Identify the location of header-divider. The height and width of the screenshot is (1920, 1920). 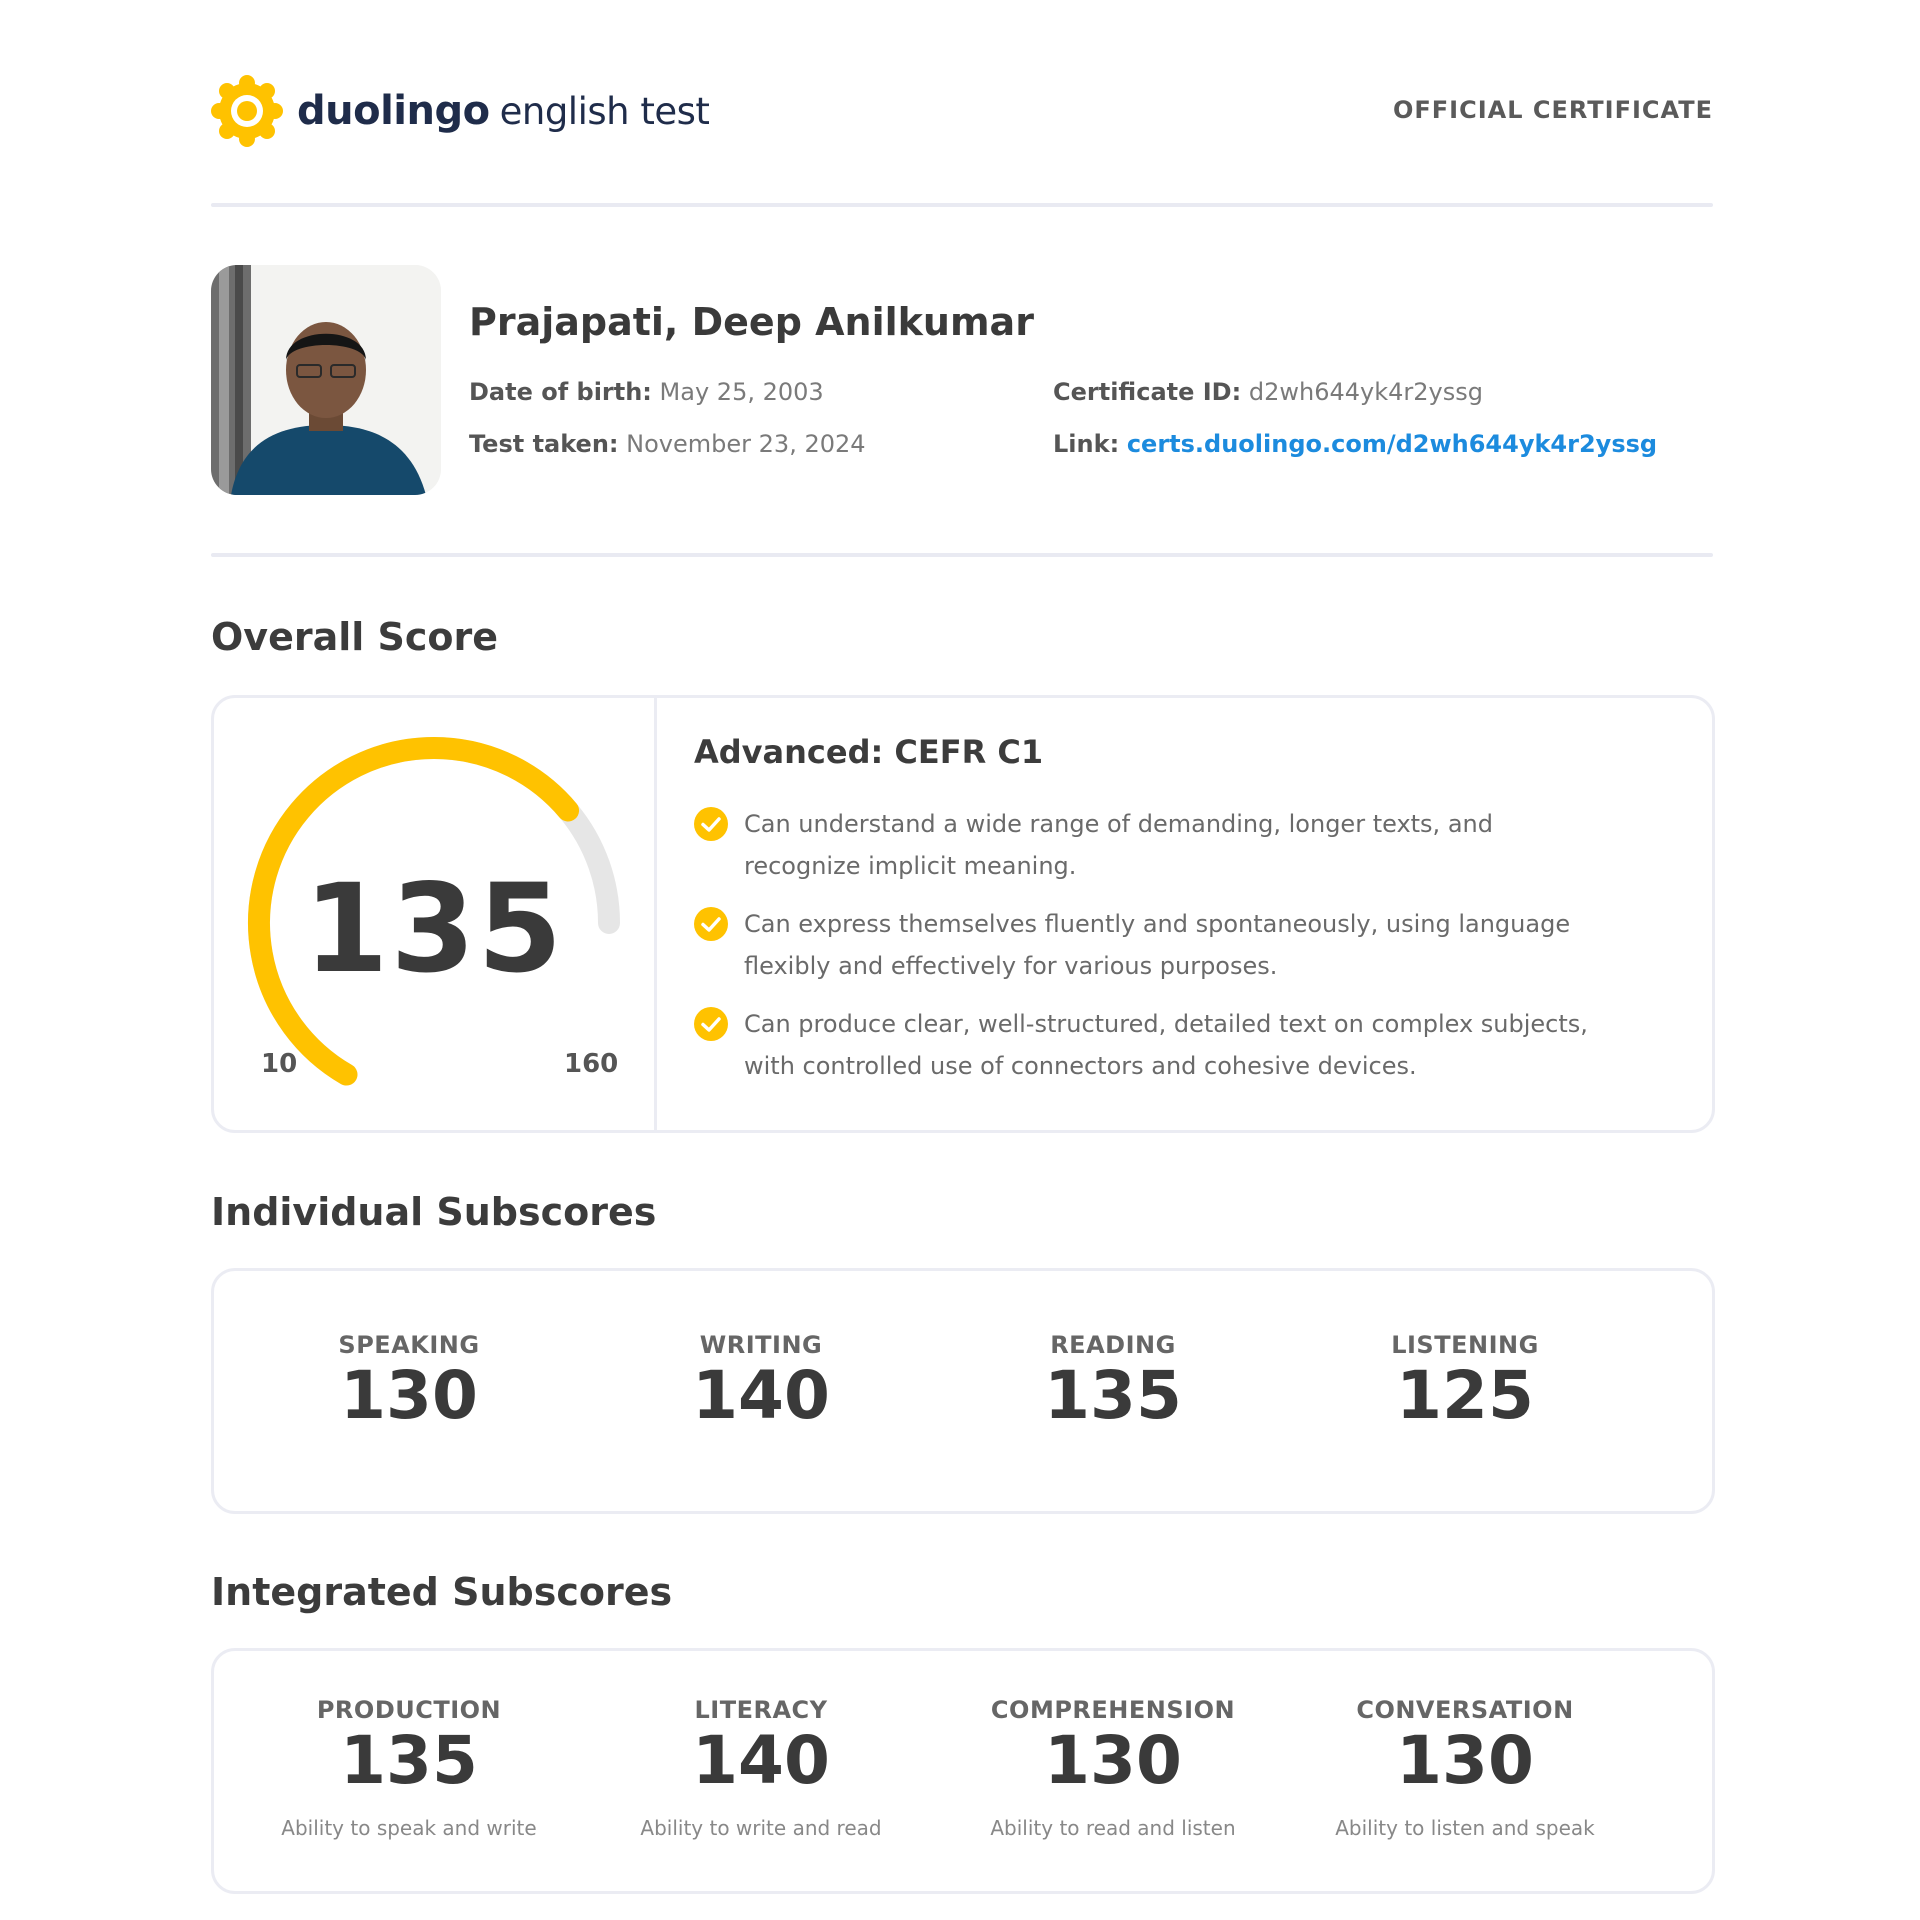
(962, 205).